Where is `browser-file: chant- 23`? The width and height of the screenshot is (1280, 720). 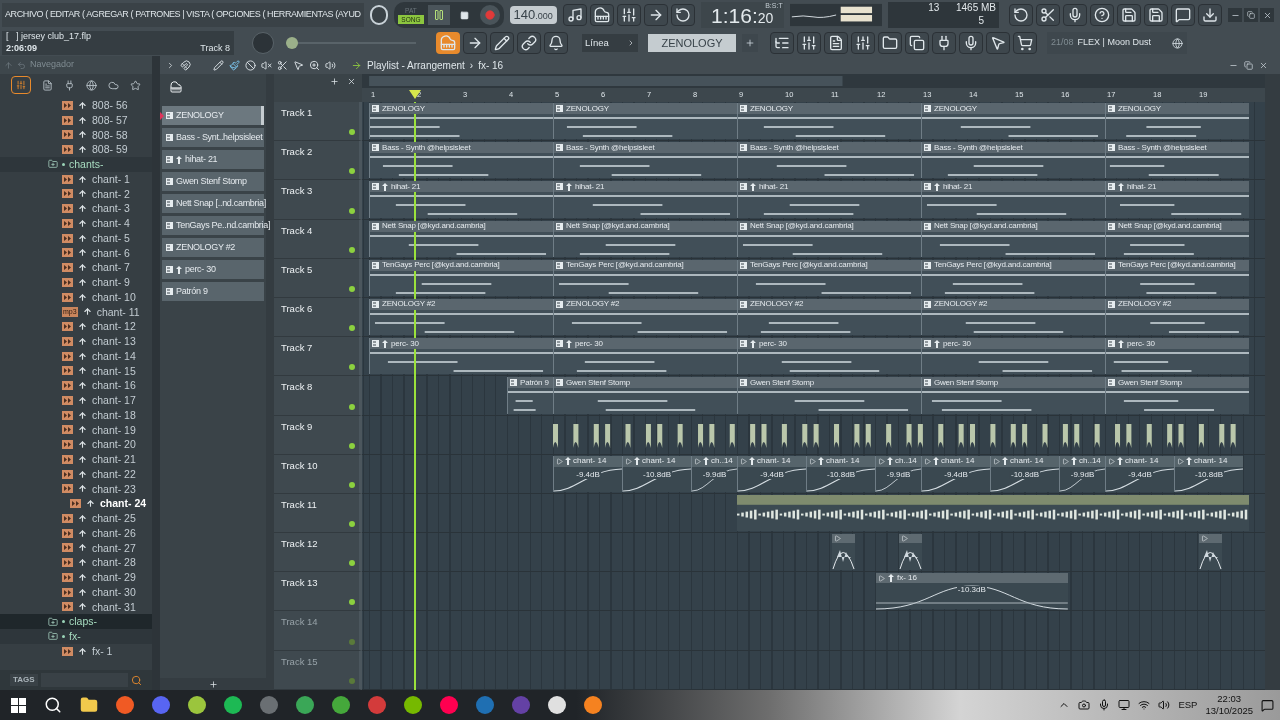 browser-file: chant- 23 is located at coordinates (76, 489).